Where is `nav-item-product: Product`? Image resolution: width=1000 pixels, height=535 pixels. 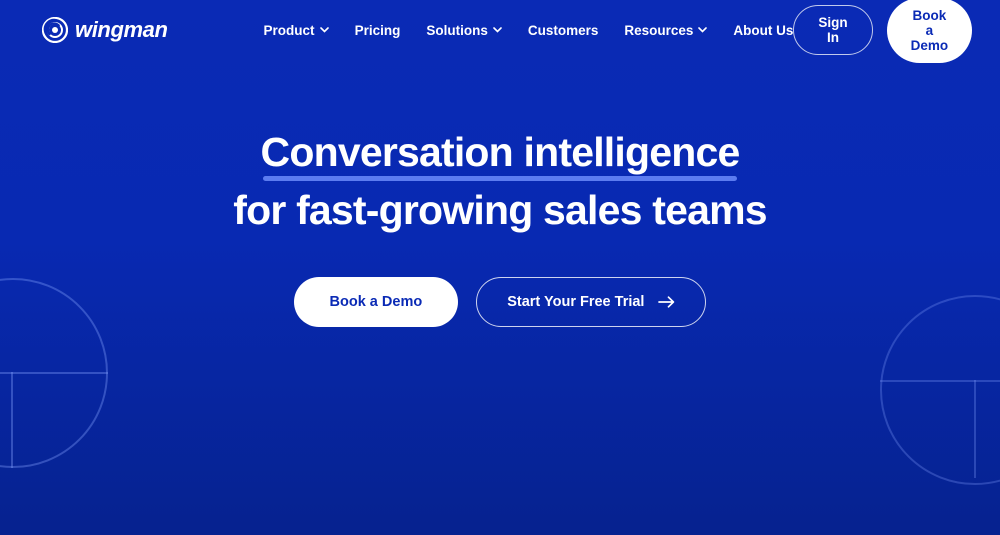 nav-item-product: Product is located at coordinates (296, 30).